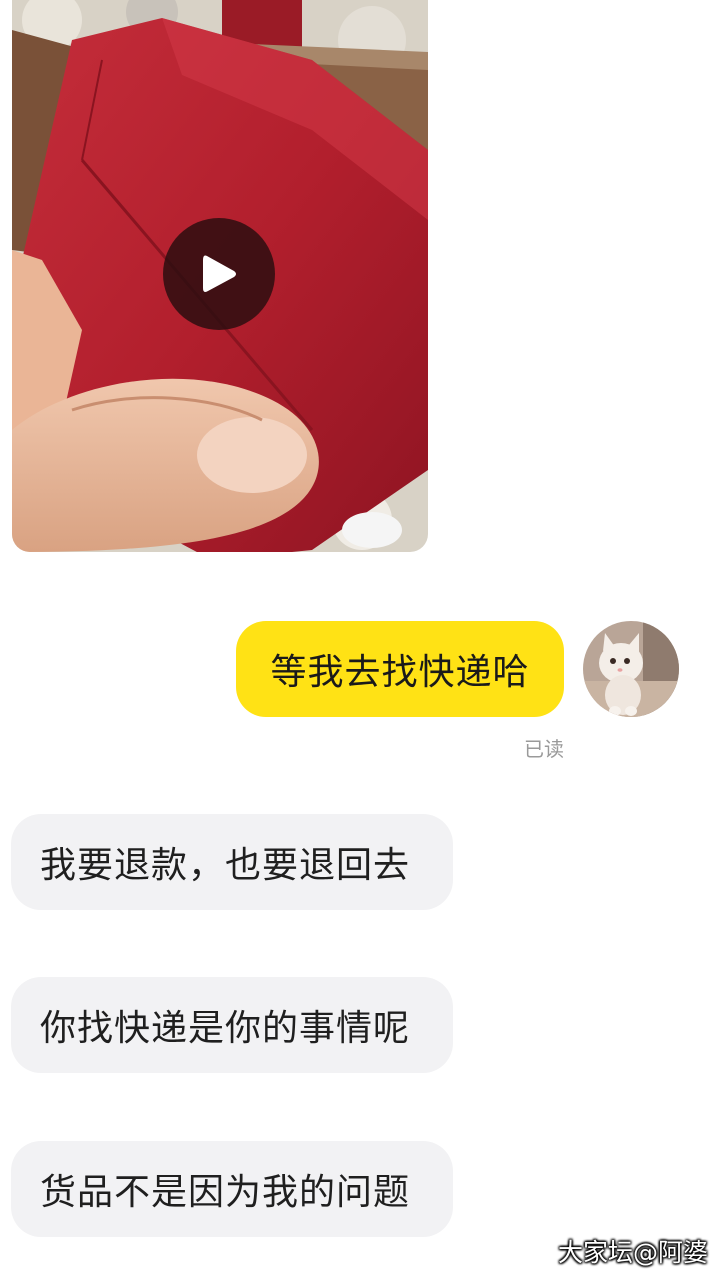 The width and height of the screenshot is (720, 1283). What do you see at coordinates (232, 1189) in the screenshot?
I see `incoming-message-bubble: 货品不是因为我的问题` at bounding box center [232, 1189].